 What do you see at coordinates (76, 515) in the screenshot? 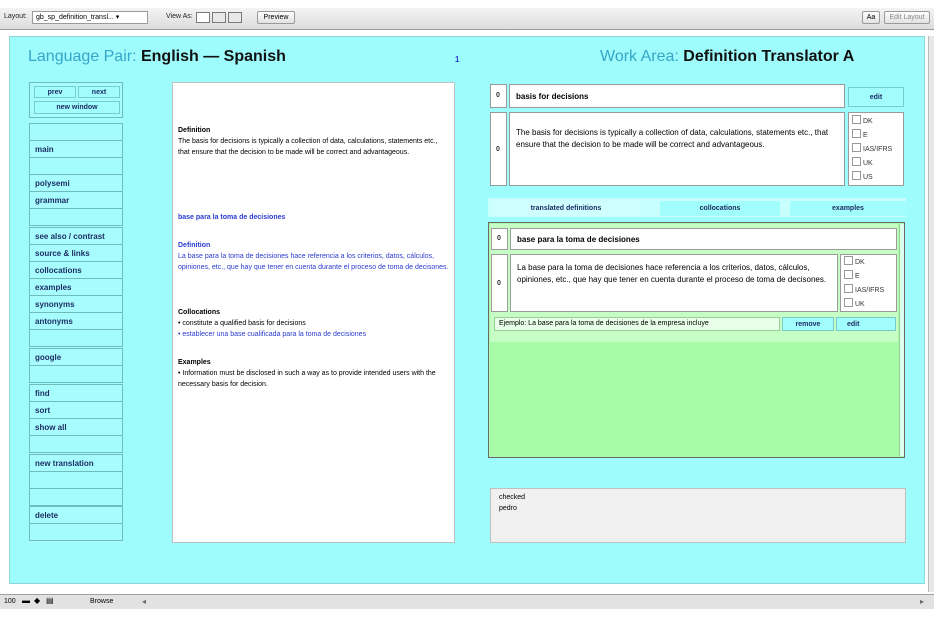
I see `sidebar-item-delete: delete` at bounding box center [76, 515].